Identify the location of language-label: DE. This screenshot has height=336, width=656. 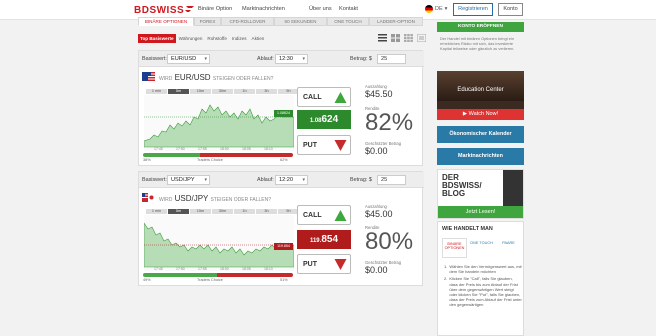
(439, 9).